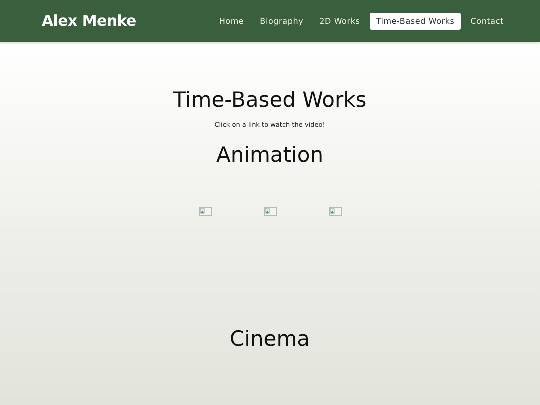 This screenshot has width=540, height=405. I want to click on nav-link: Contact, so click(487, 21).